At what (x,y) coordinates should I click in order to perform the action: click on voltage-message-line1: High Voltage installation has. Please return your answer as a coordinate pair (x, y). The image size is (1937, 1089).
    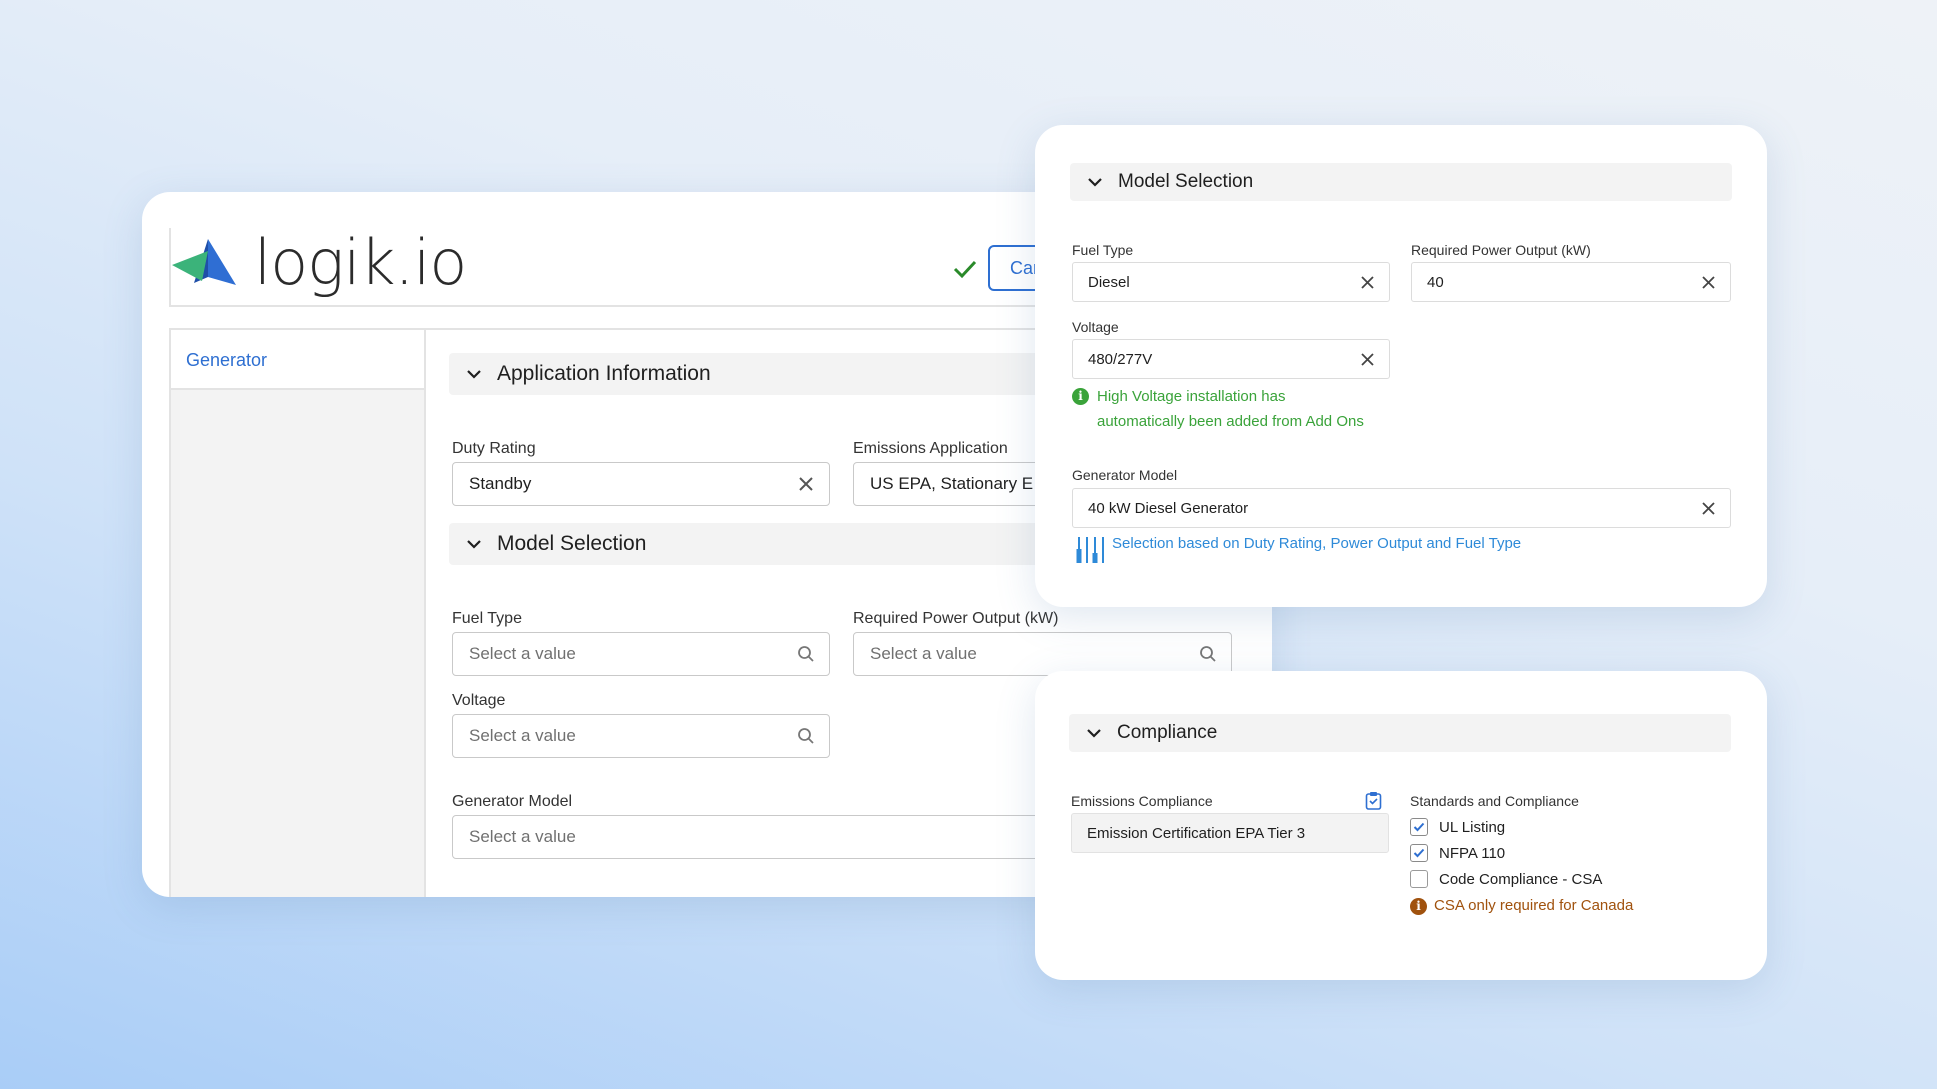
    Looking at the image, I should click on (1191, 396).